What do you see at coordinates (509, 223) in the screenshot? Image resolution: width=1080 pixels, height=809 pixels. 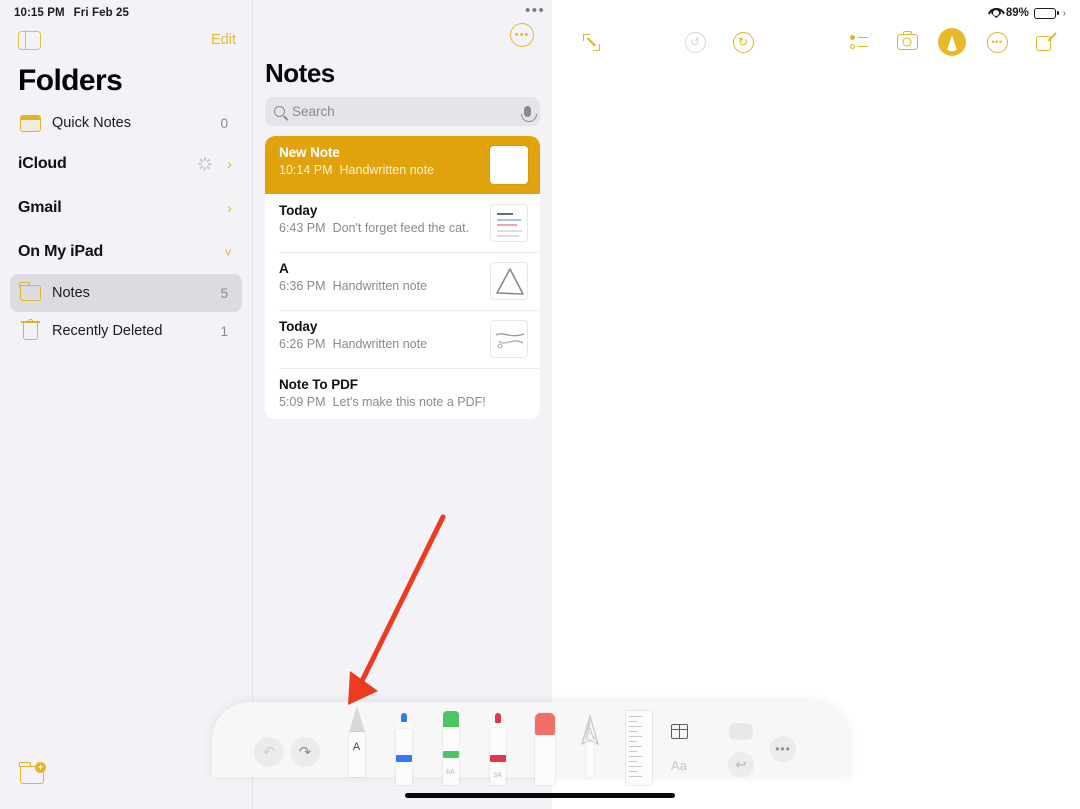 I see `text-lines-thumbnail` at bounding box center [509, 223].